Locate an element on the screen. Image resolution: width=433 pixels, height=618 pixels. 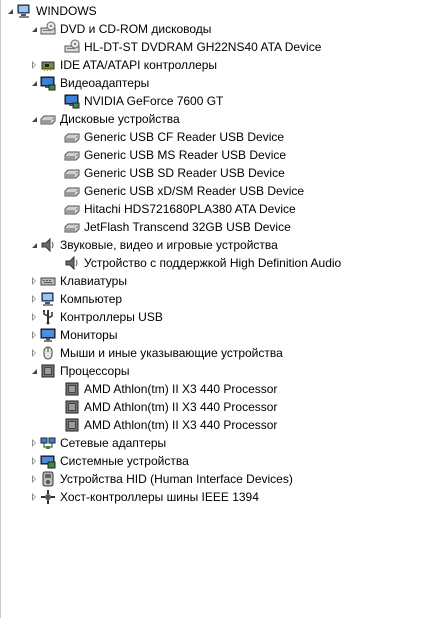
speaker-icon is located at coordinates (71, 263).